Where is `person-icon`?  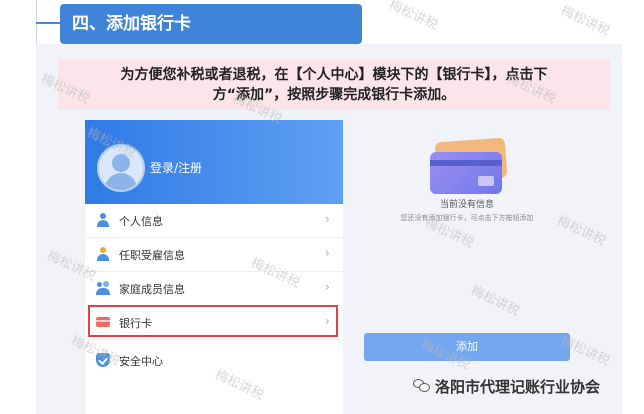 person-icon is located at coordinates (103, 220).